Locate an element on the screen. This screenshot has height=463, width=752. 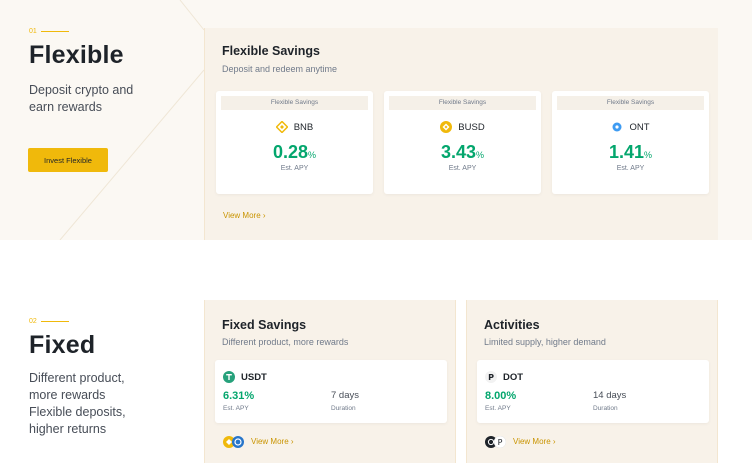
fixed-product-card-usdt: USDT 6.31% Est. APY 7 days Duration is located at coordinates (331, 391).